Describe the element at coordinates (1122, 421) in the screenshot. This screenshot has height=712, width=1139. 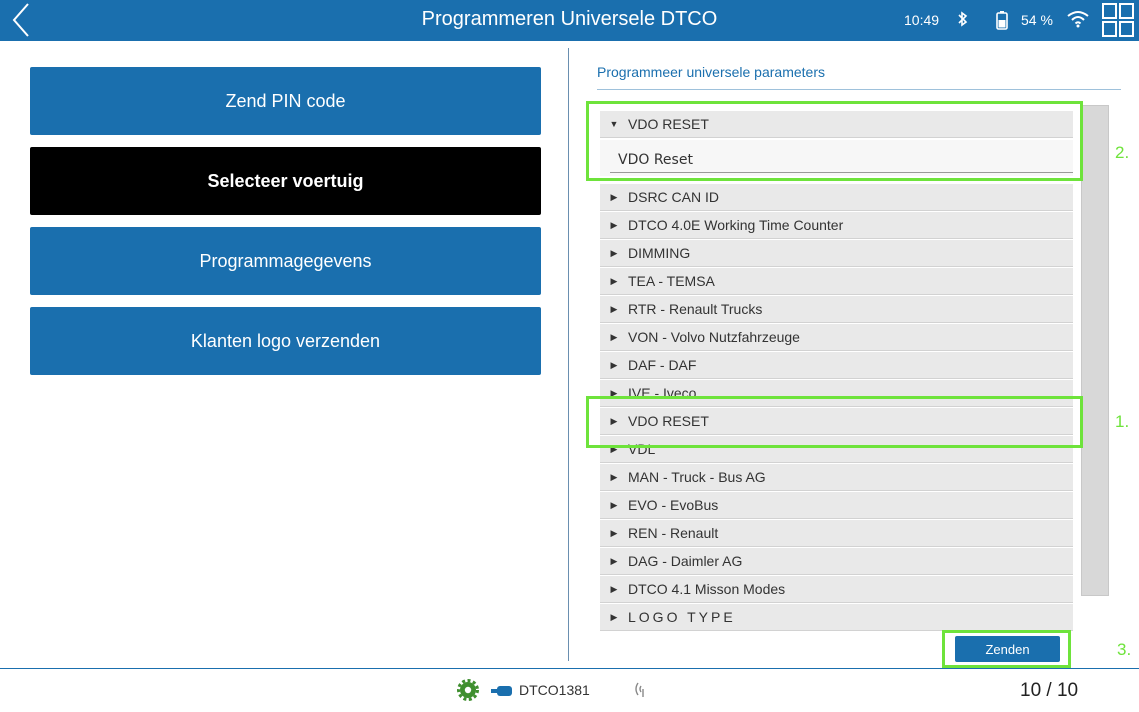
I see `annotation-number-1: 1.` at that location.